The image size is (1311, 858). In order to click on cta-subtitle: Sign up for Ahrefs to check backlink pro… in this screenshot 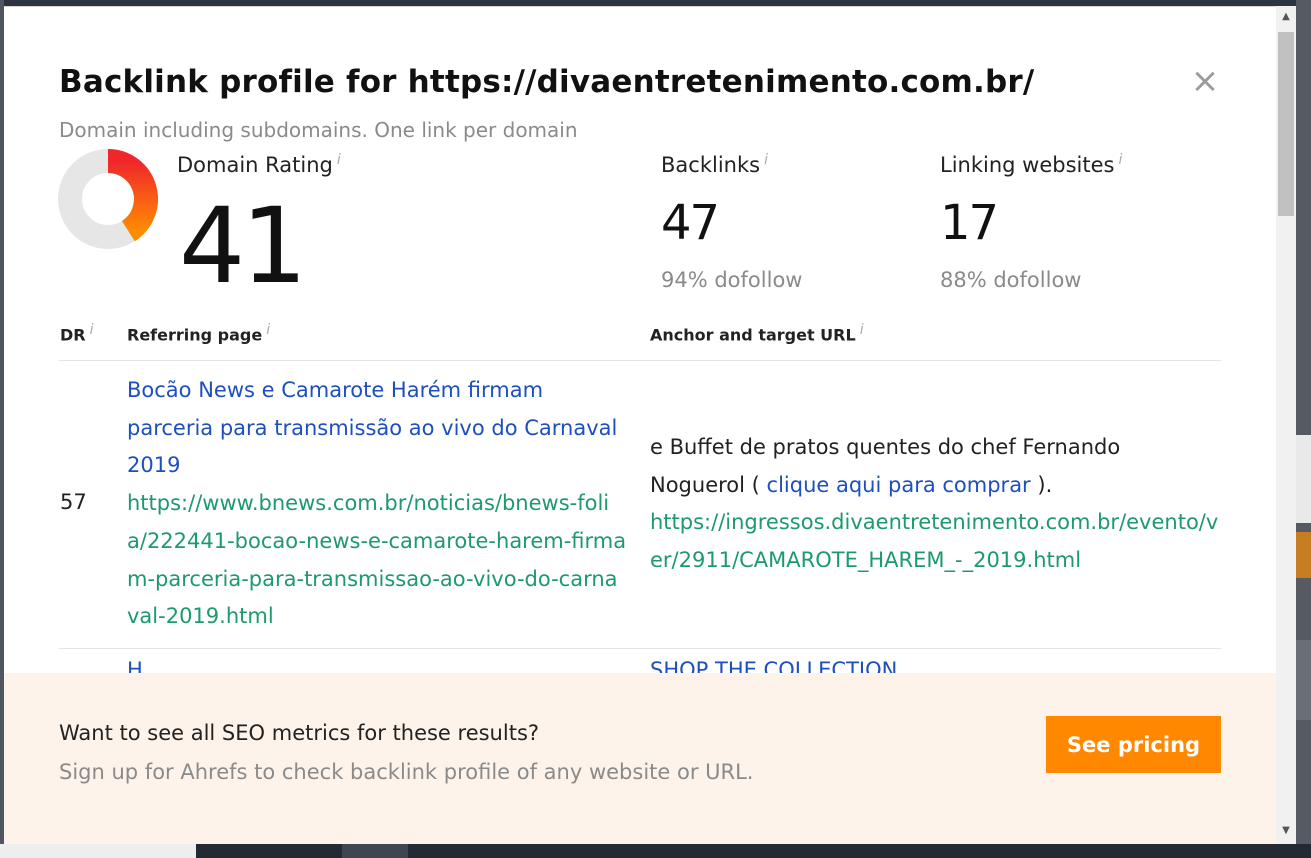, I will do `click(406, 772)`.